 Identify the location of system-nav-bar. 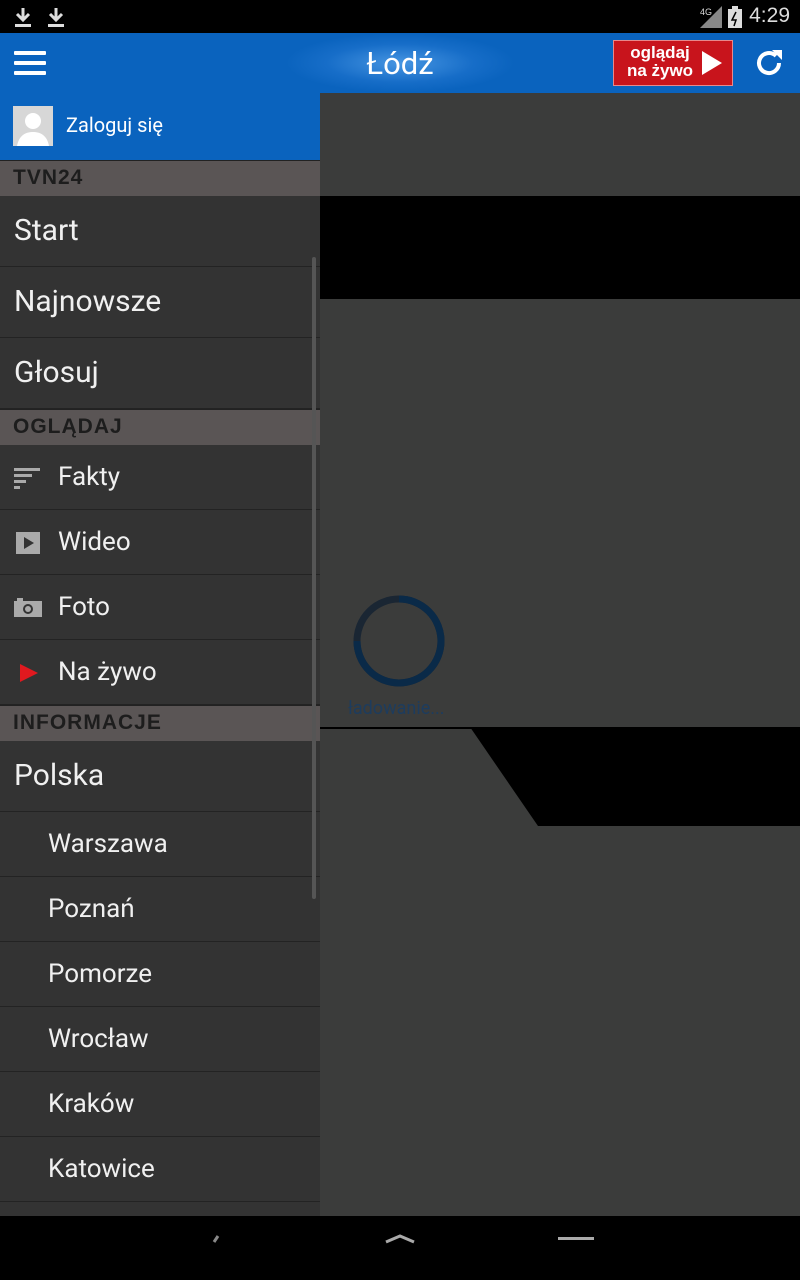
(400, 1248).